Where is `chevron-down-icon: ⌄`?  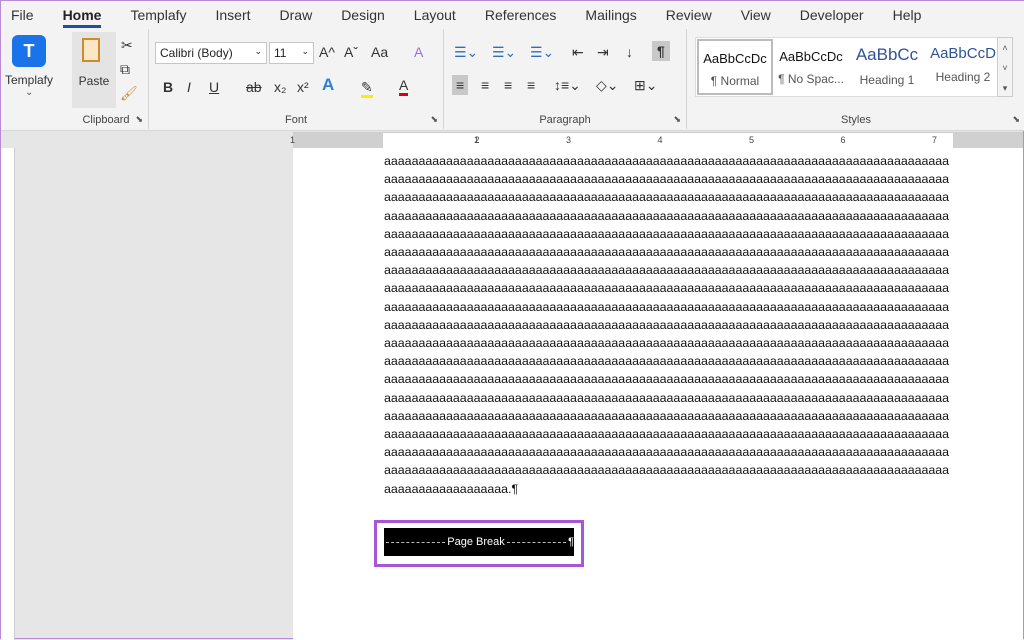
chevron-down-icon: ⌄ is located at coordinates (29, 92).